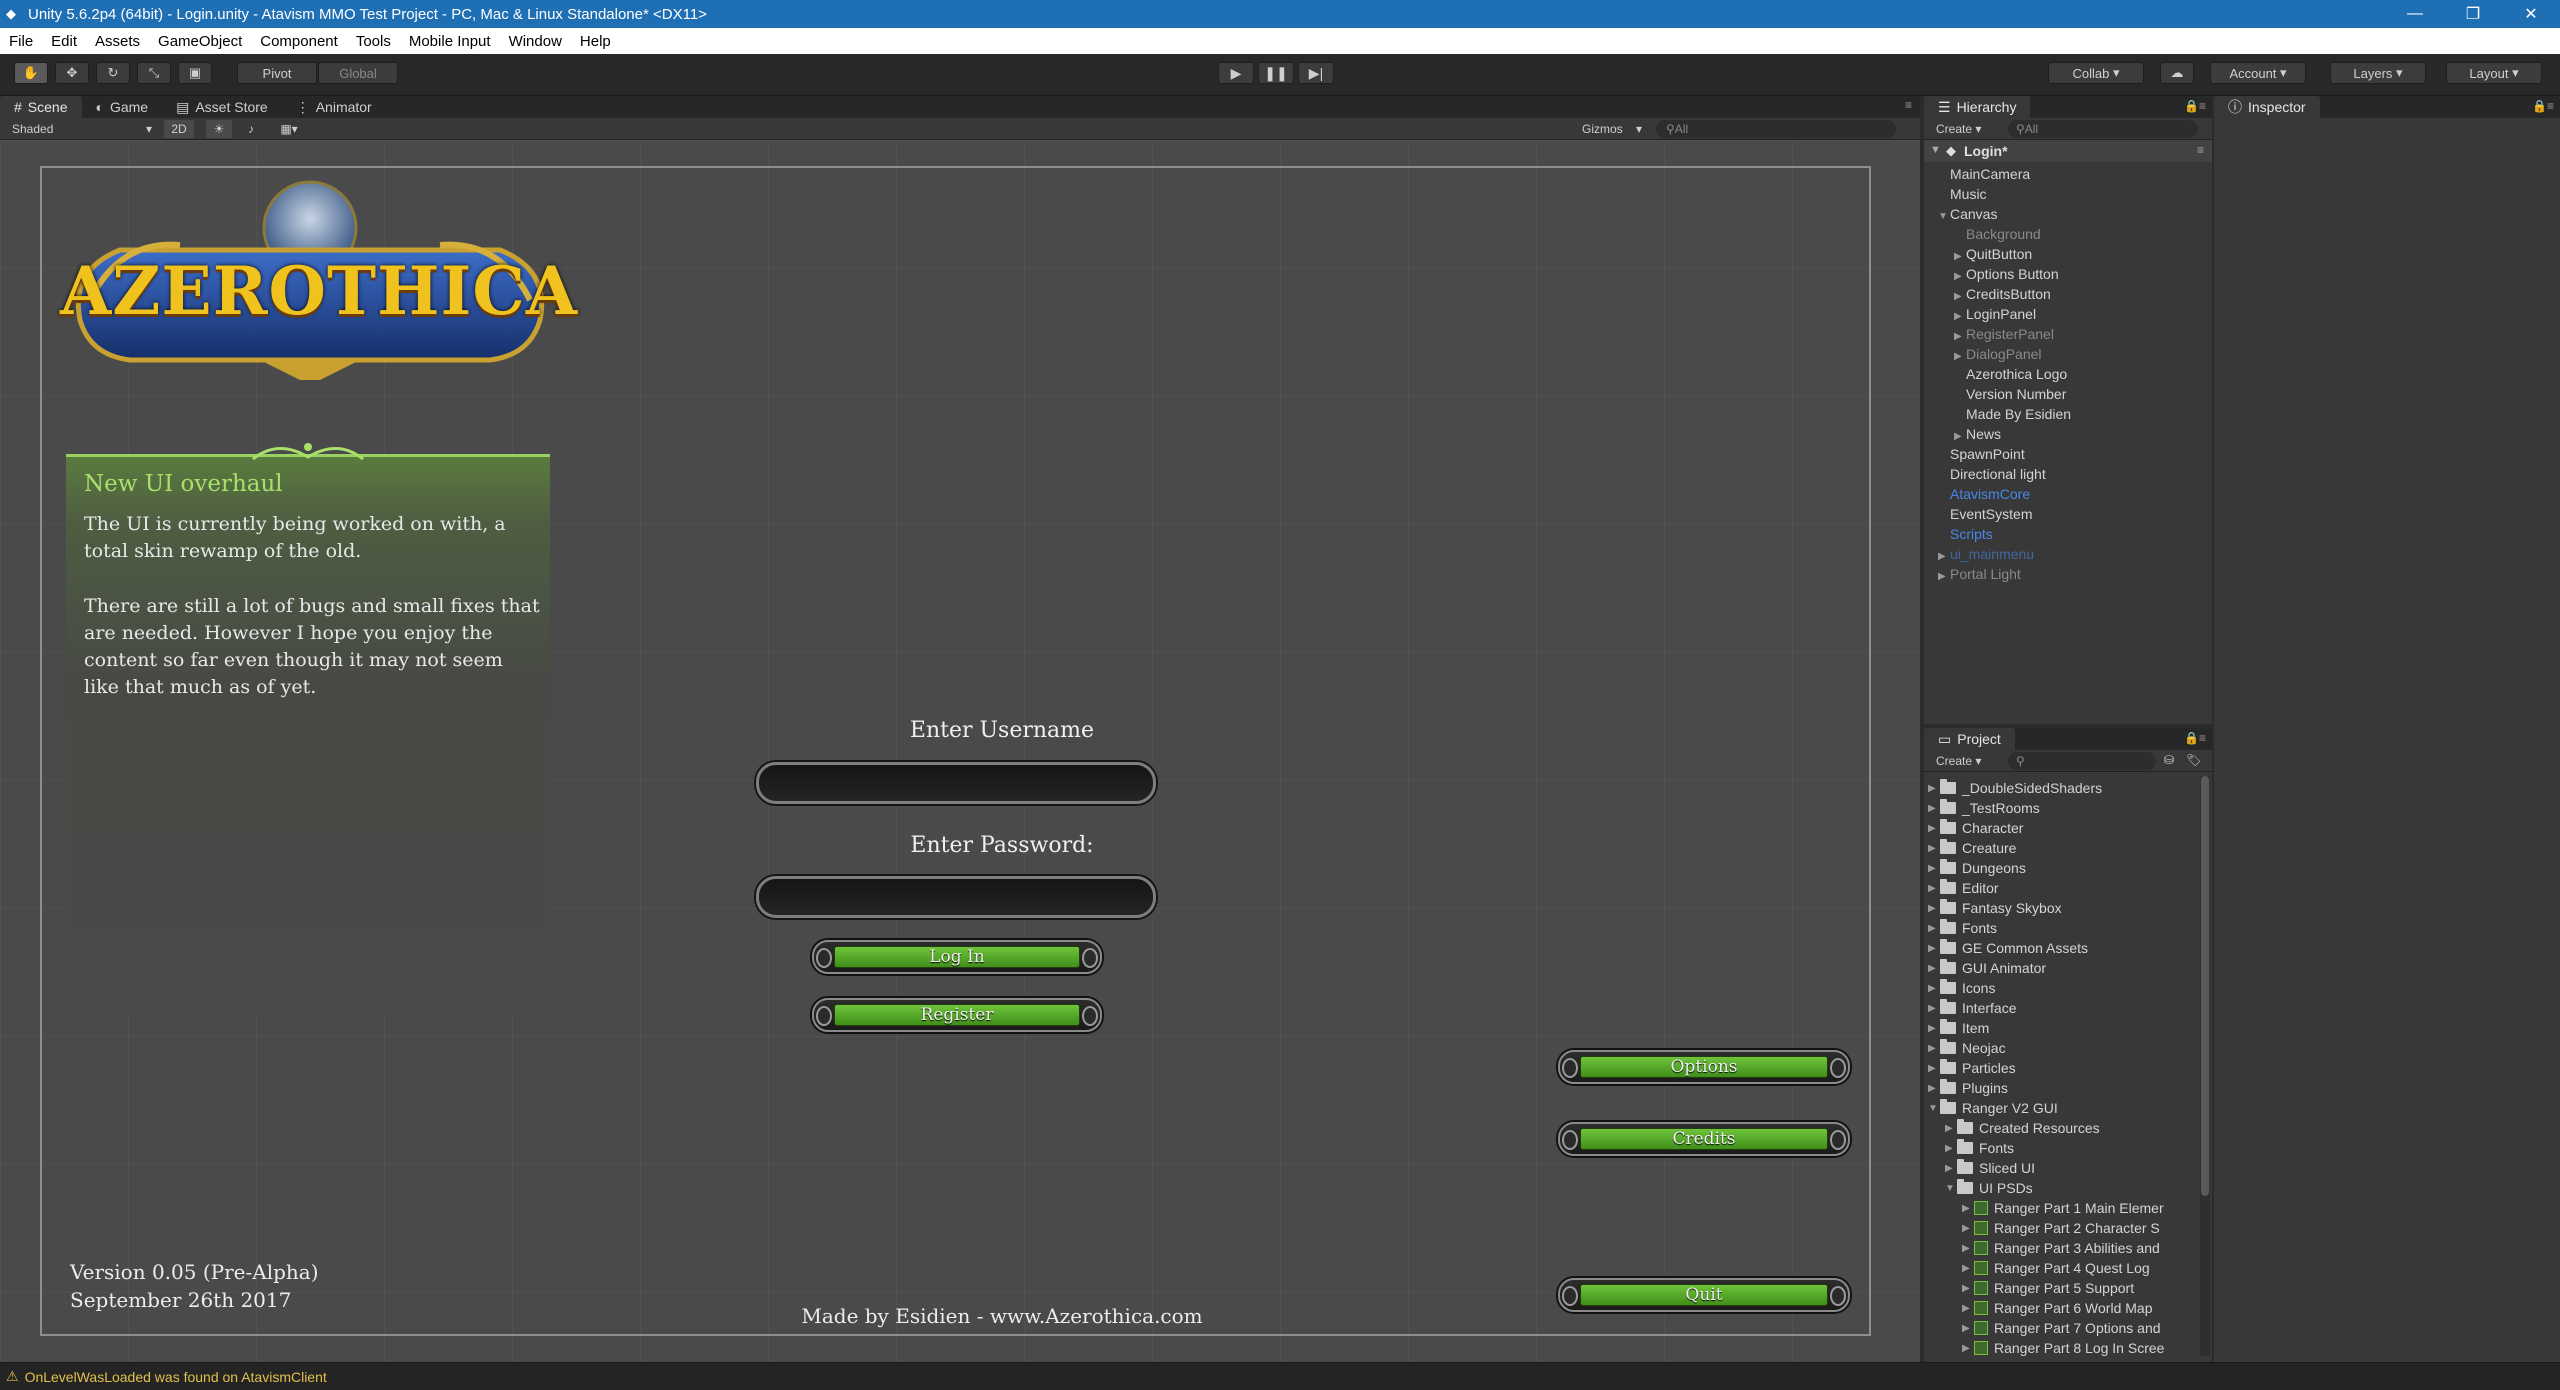 The height and width of the screenshot is (1390, 2560). I want to click on project-folder-item: ▶ Fonts, so click(1962, 927).